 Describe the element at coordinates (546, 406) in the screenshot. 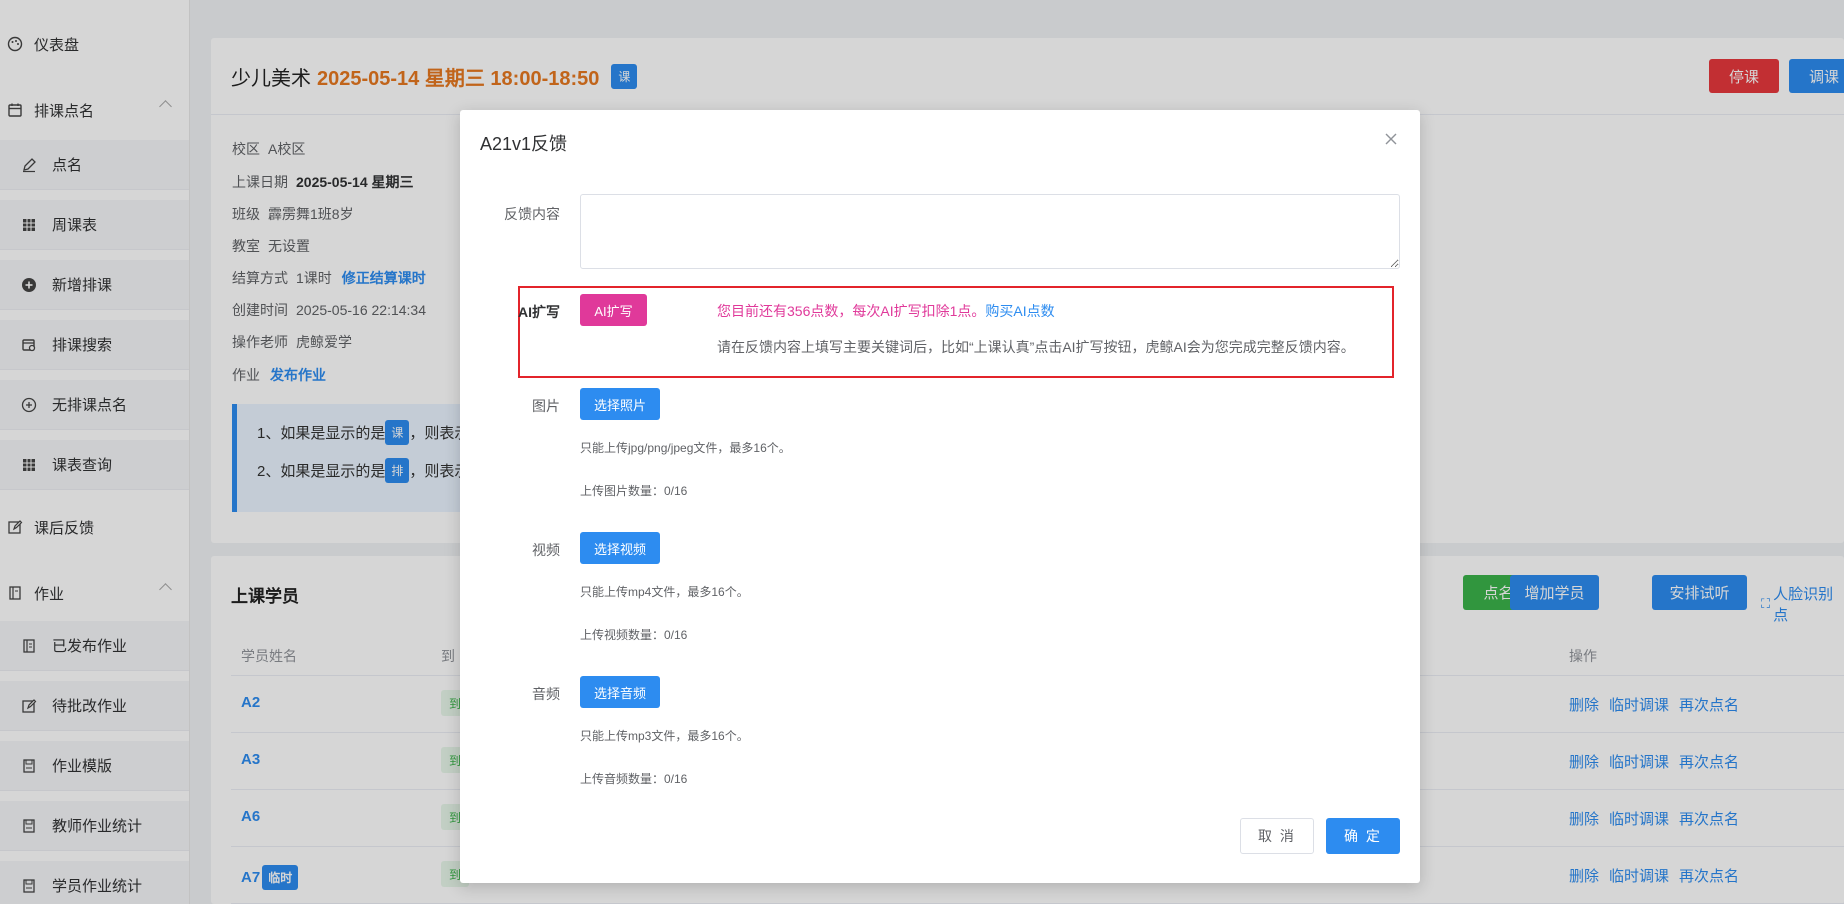

I see `photo-label: 图片` at that location.